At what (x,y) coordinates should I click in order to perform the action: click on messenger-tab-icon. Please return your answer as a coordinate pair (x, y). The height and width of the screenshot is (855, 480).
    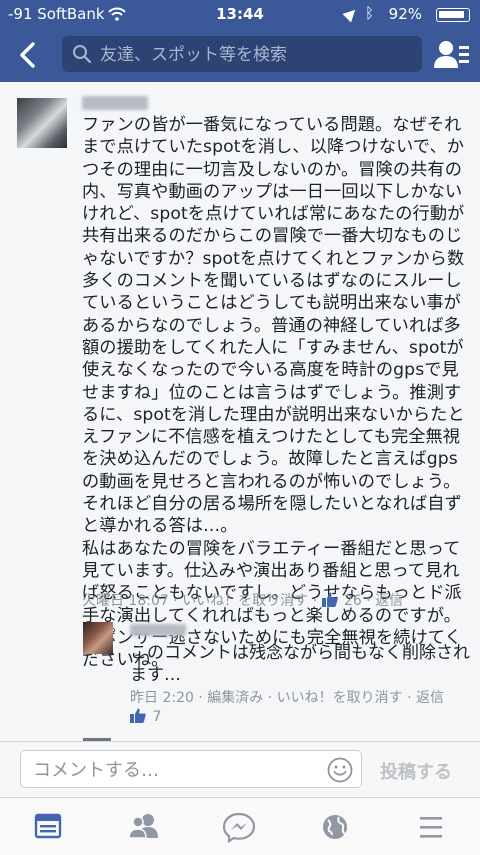
    Looking at the image, I should click on (239, 827).